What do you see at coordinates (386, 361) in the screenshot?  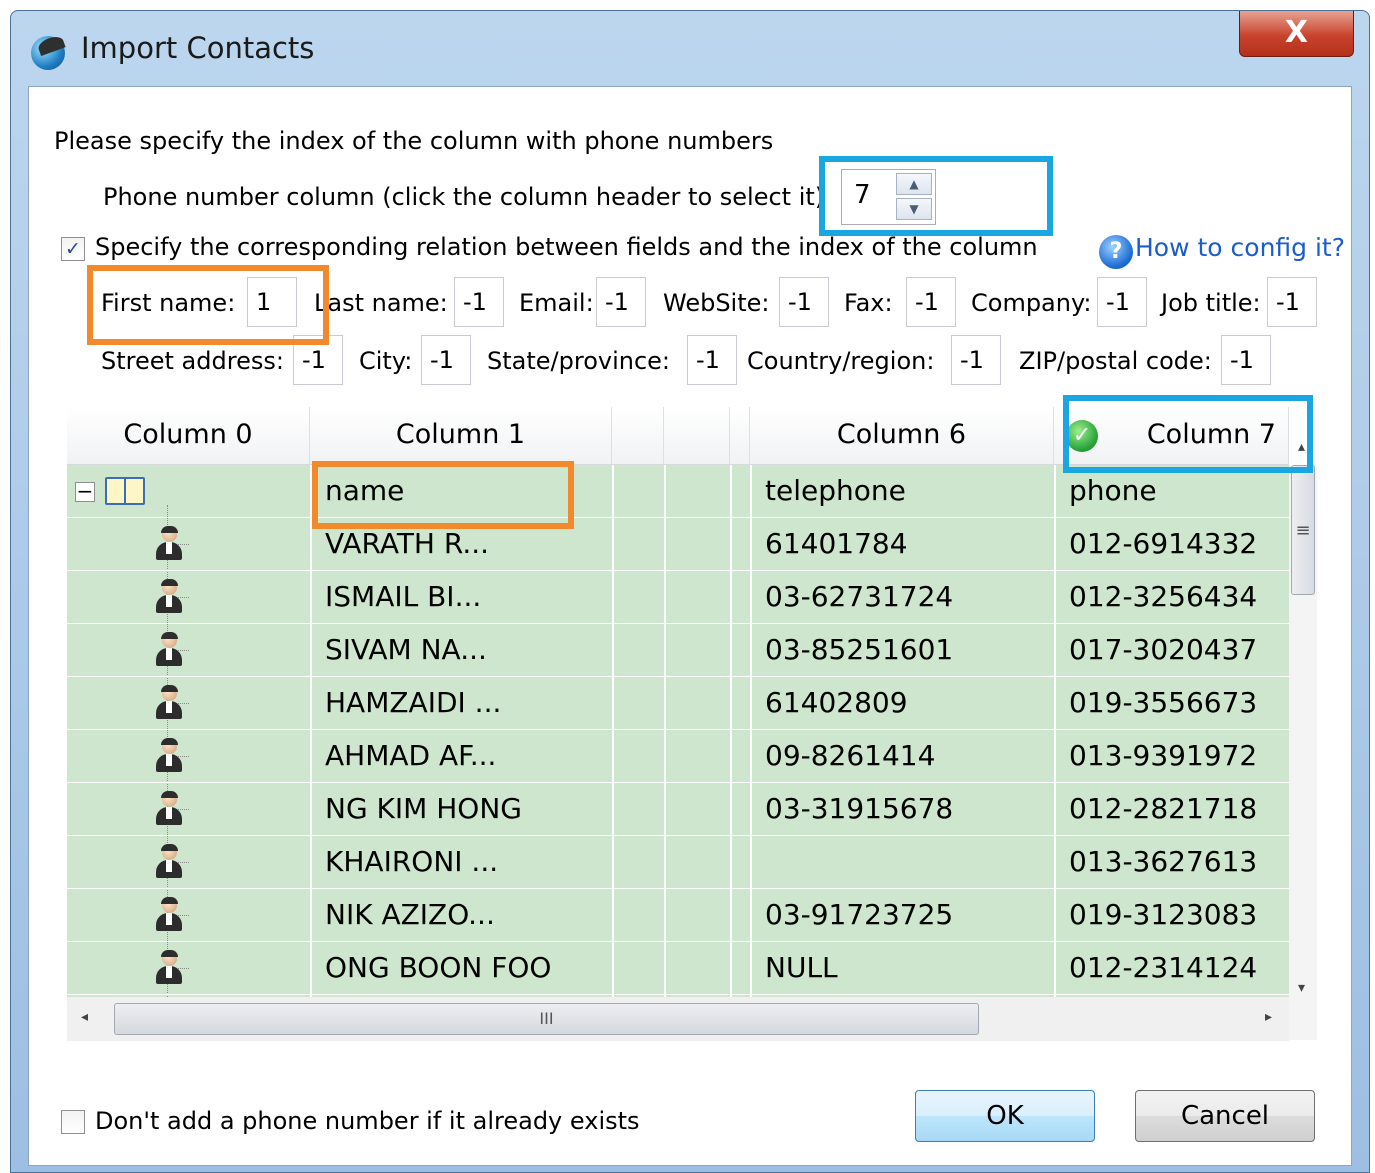 I see `field-label-city: City:` at bounding box center [386, 361].